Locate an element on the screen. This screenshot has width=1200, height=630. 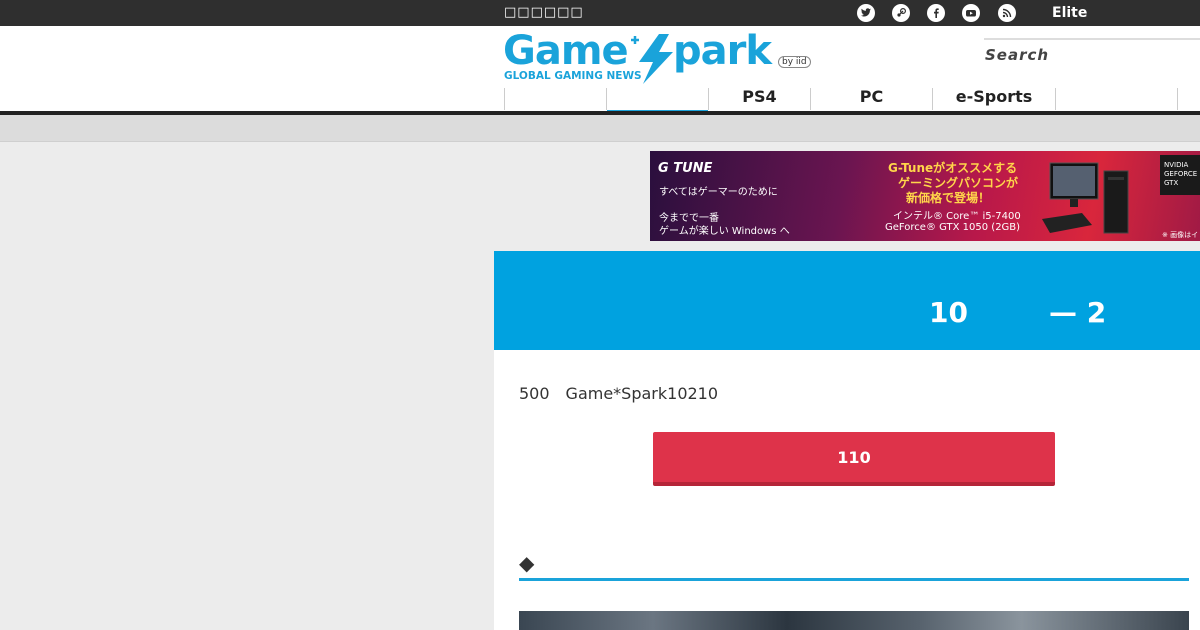
gaming-pc-image is located at coordinates (1085, 198).